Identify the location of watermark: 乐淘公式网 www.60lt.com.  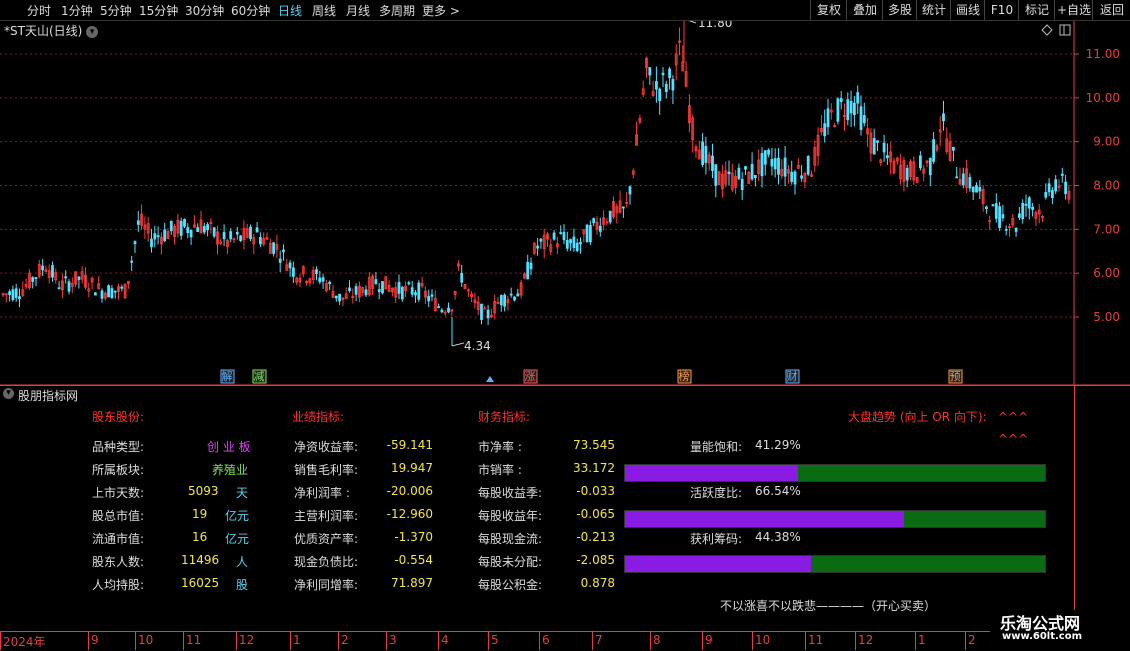
(1060, 626).